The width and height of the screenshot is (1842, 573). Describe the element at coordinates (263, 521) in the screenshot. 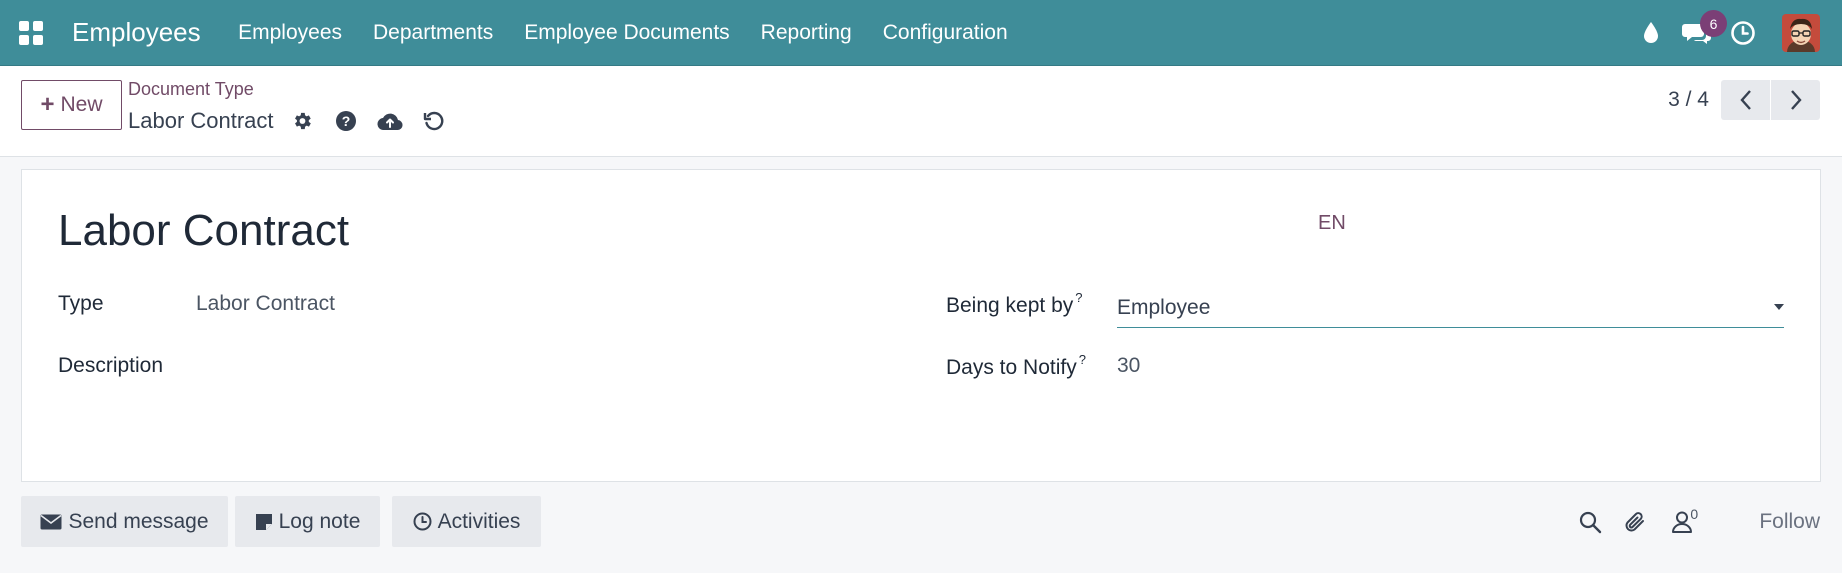

I see `sticky-note-icon` at that location.